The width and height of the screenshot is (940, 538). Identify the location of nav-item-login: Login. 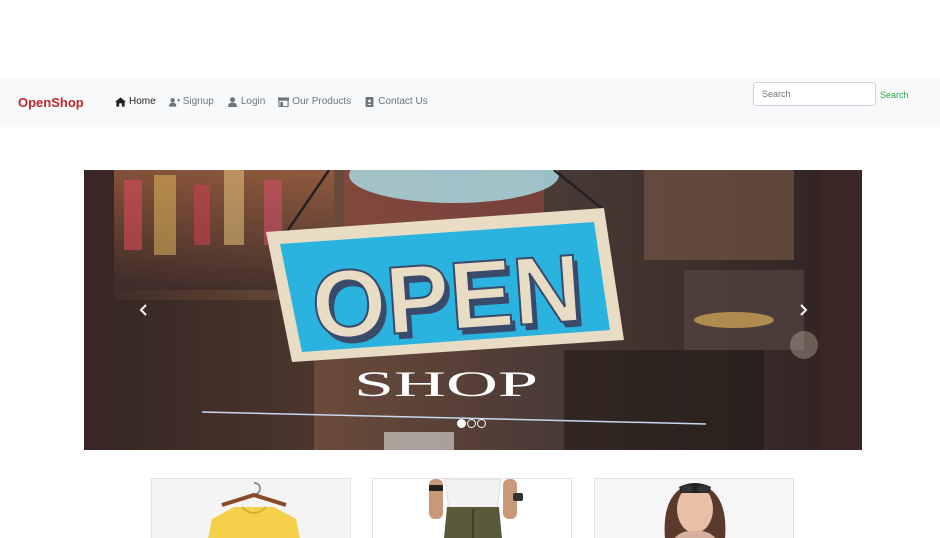
(246, 101).